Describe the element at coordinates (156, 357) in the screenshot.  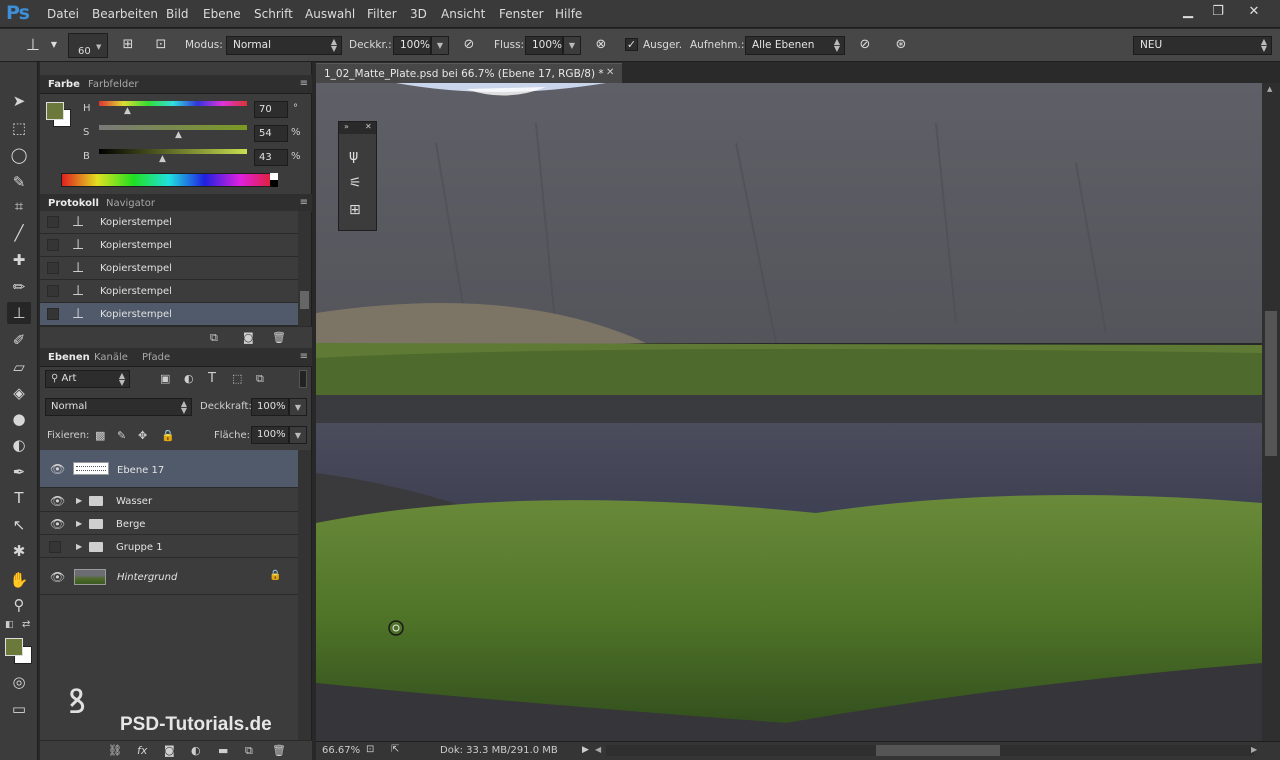
I see `tab-pfade: Pfade` at that location.